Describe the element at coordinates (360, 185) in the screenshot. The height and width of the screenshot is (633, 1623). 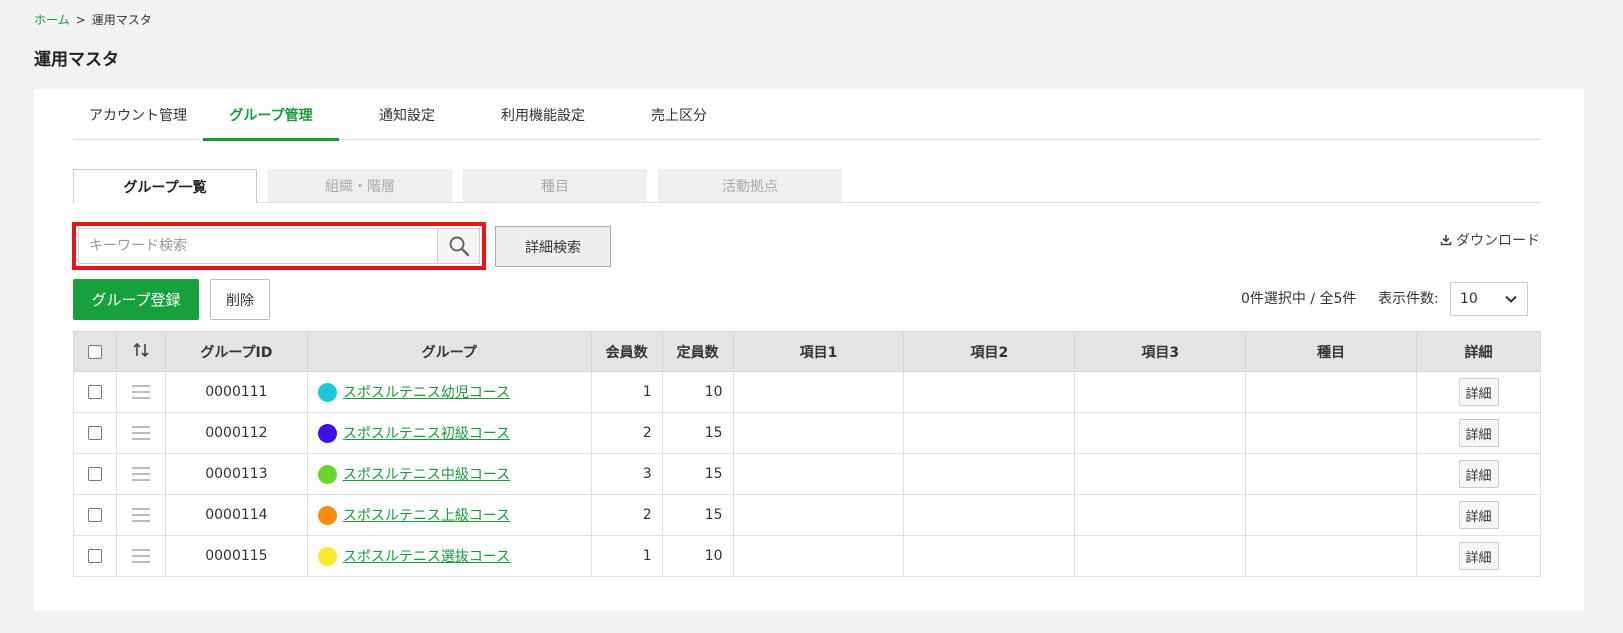
I see `subtab-organization-hierarchy: 組織・階層` at that location.